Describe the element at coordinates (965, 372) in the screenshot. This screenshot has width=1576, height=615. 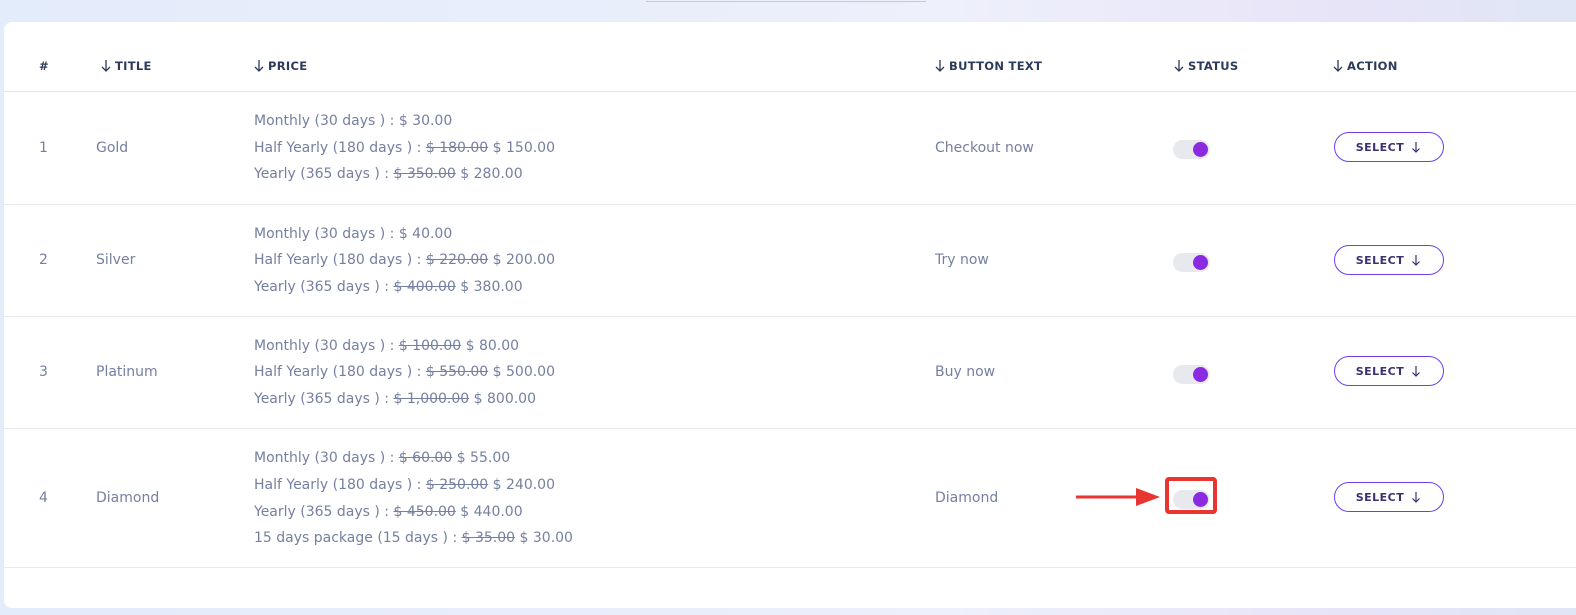
I see `button-text-value: Buy now` at that location.